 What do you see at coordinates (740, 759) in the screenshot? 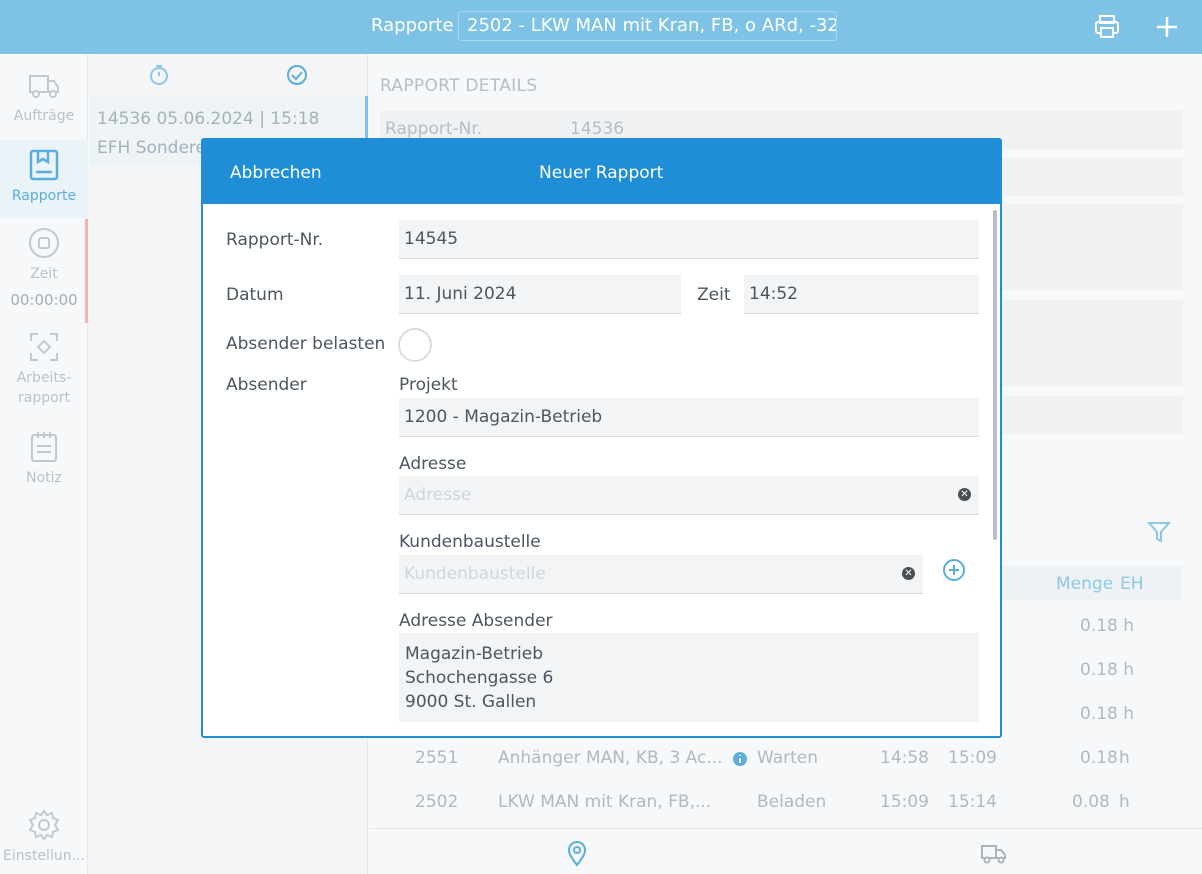
I see `info-icon` at bounding box center [740, 759].